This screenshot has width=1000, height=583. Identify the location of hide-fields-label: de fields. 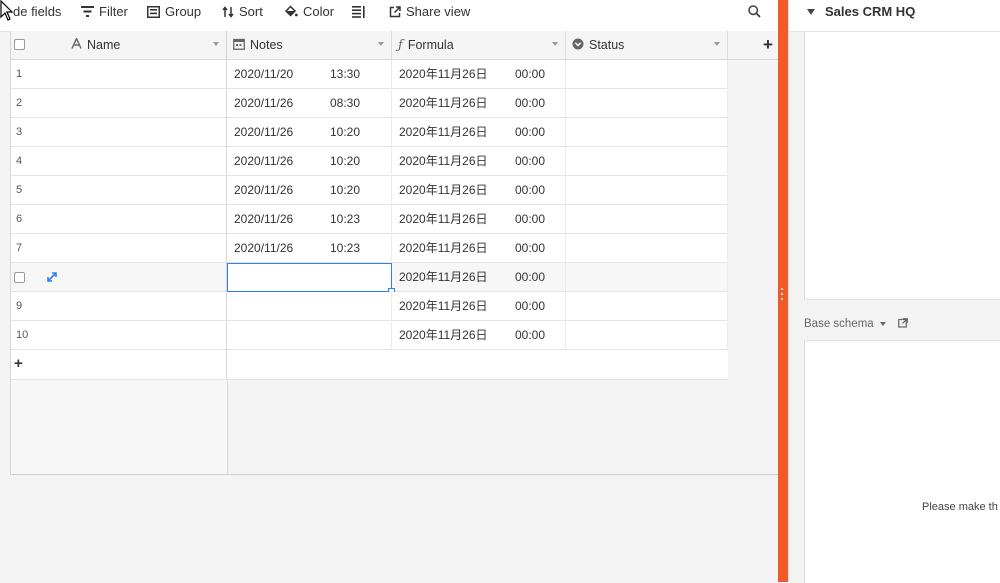
(37, 11).